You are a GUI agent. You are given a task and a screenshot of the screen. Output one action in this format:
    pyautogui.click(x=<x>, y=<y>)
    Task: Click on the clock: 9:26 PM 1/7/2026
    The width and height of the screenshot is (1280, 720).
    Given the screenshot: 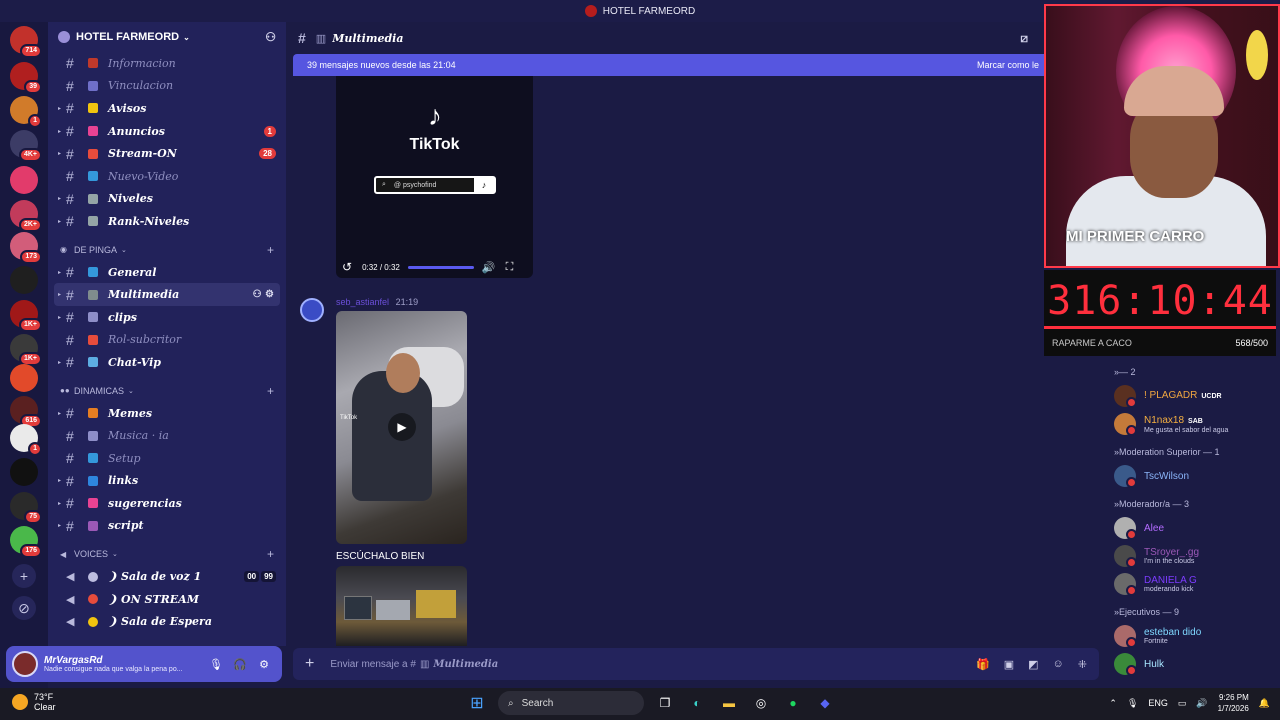 What is the action you would take?
    pyautogui.click(x=1233, y=703)
    